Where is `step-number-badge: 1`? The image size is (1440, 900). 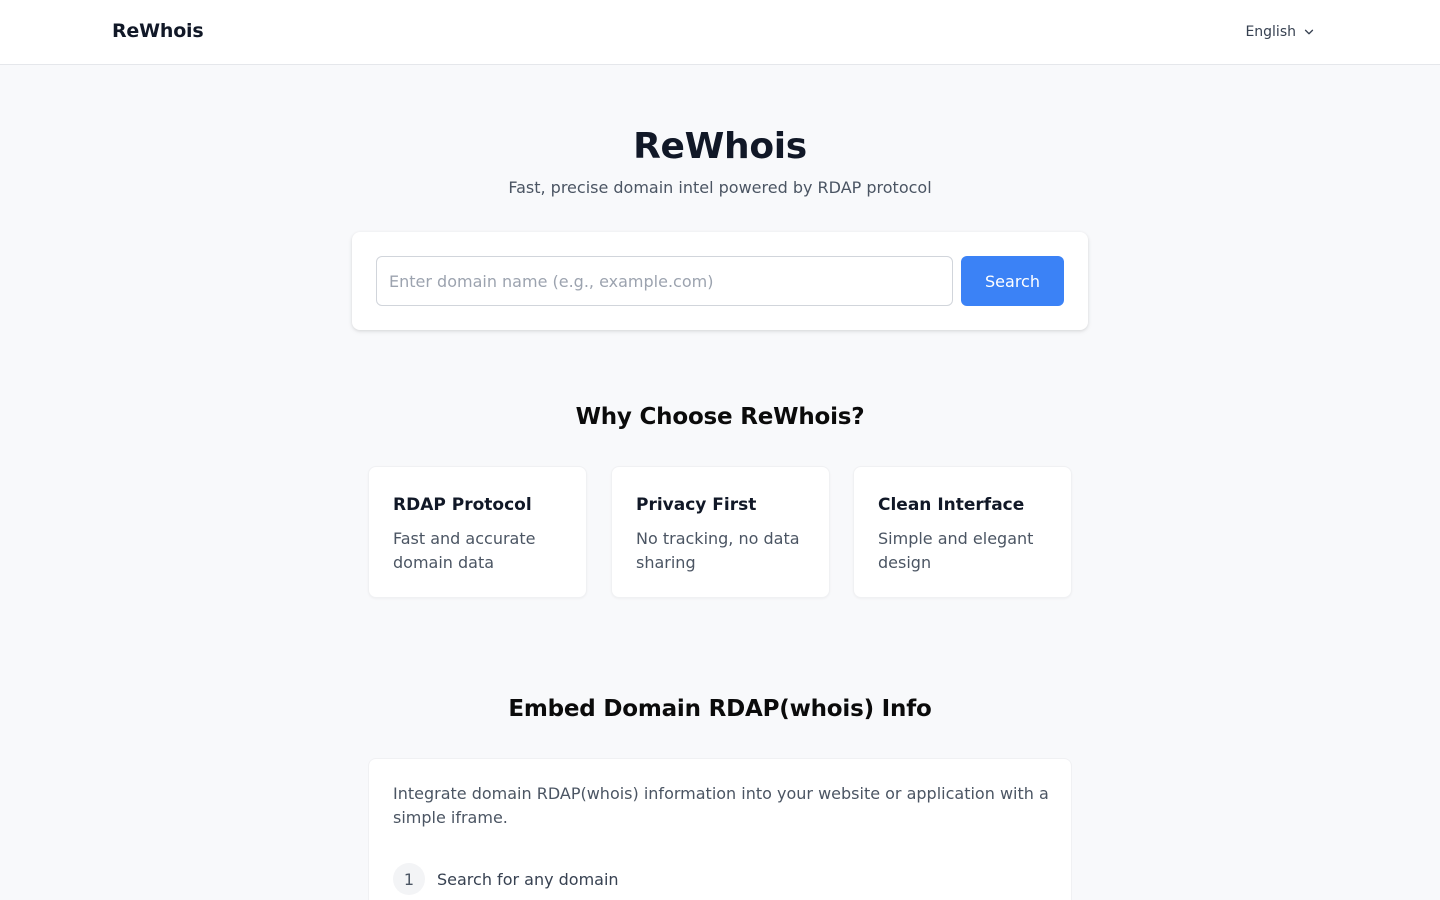
step-number-badge: 1 is located at coordinates (409, 879).